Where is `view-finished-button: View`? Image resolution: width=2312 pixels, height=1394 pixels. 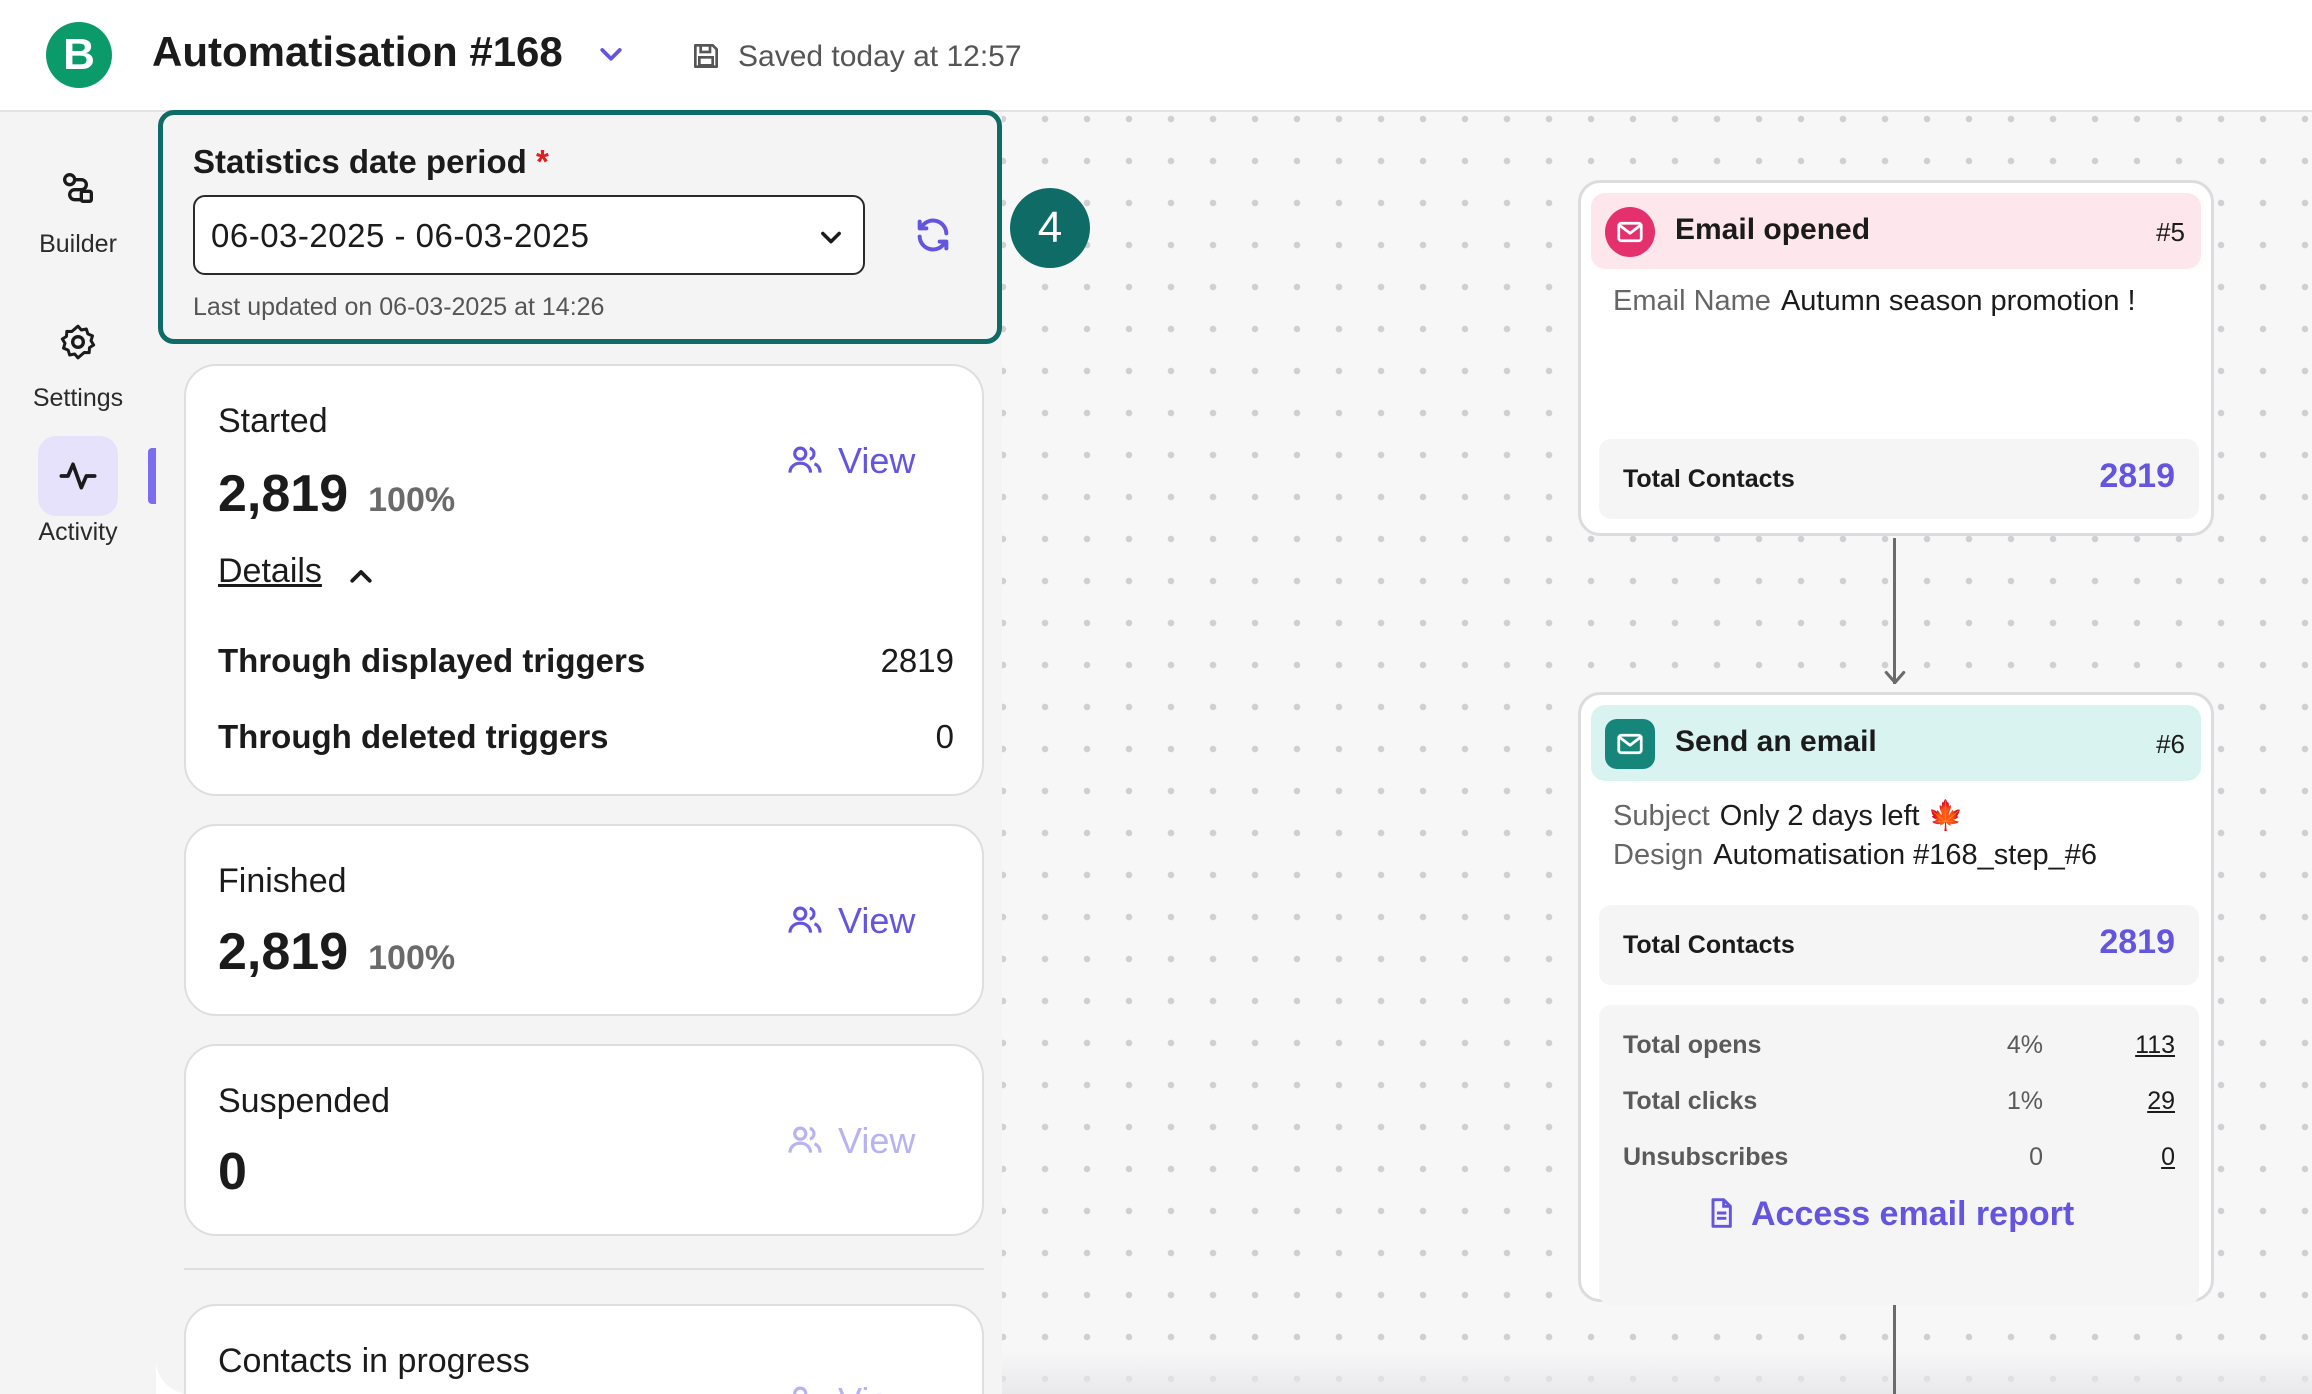
view-finished-button: View is located at coordinates (850, 921).